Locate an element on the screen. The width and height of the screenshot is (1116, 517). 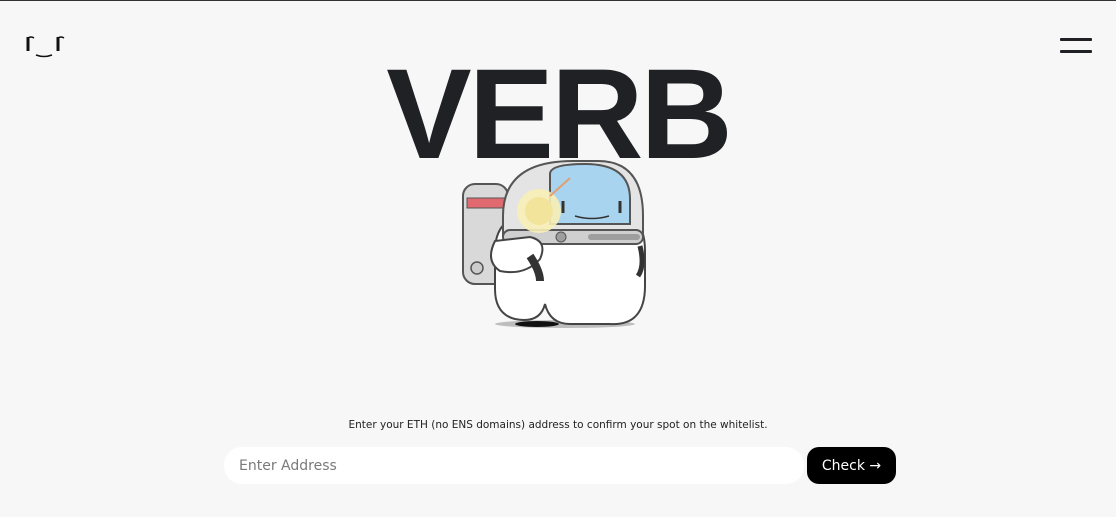
address-input is located at coordinates (514, 465).